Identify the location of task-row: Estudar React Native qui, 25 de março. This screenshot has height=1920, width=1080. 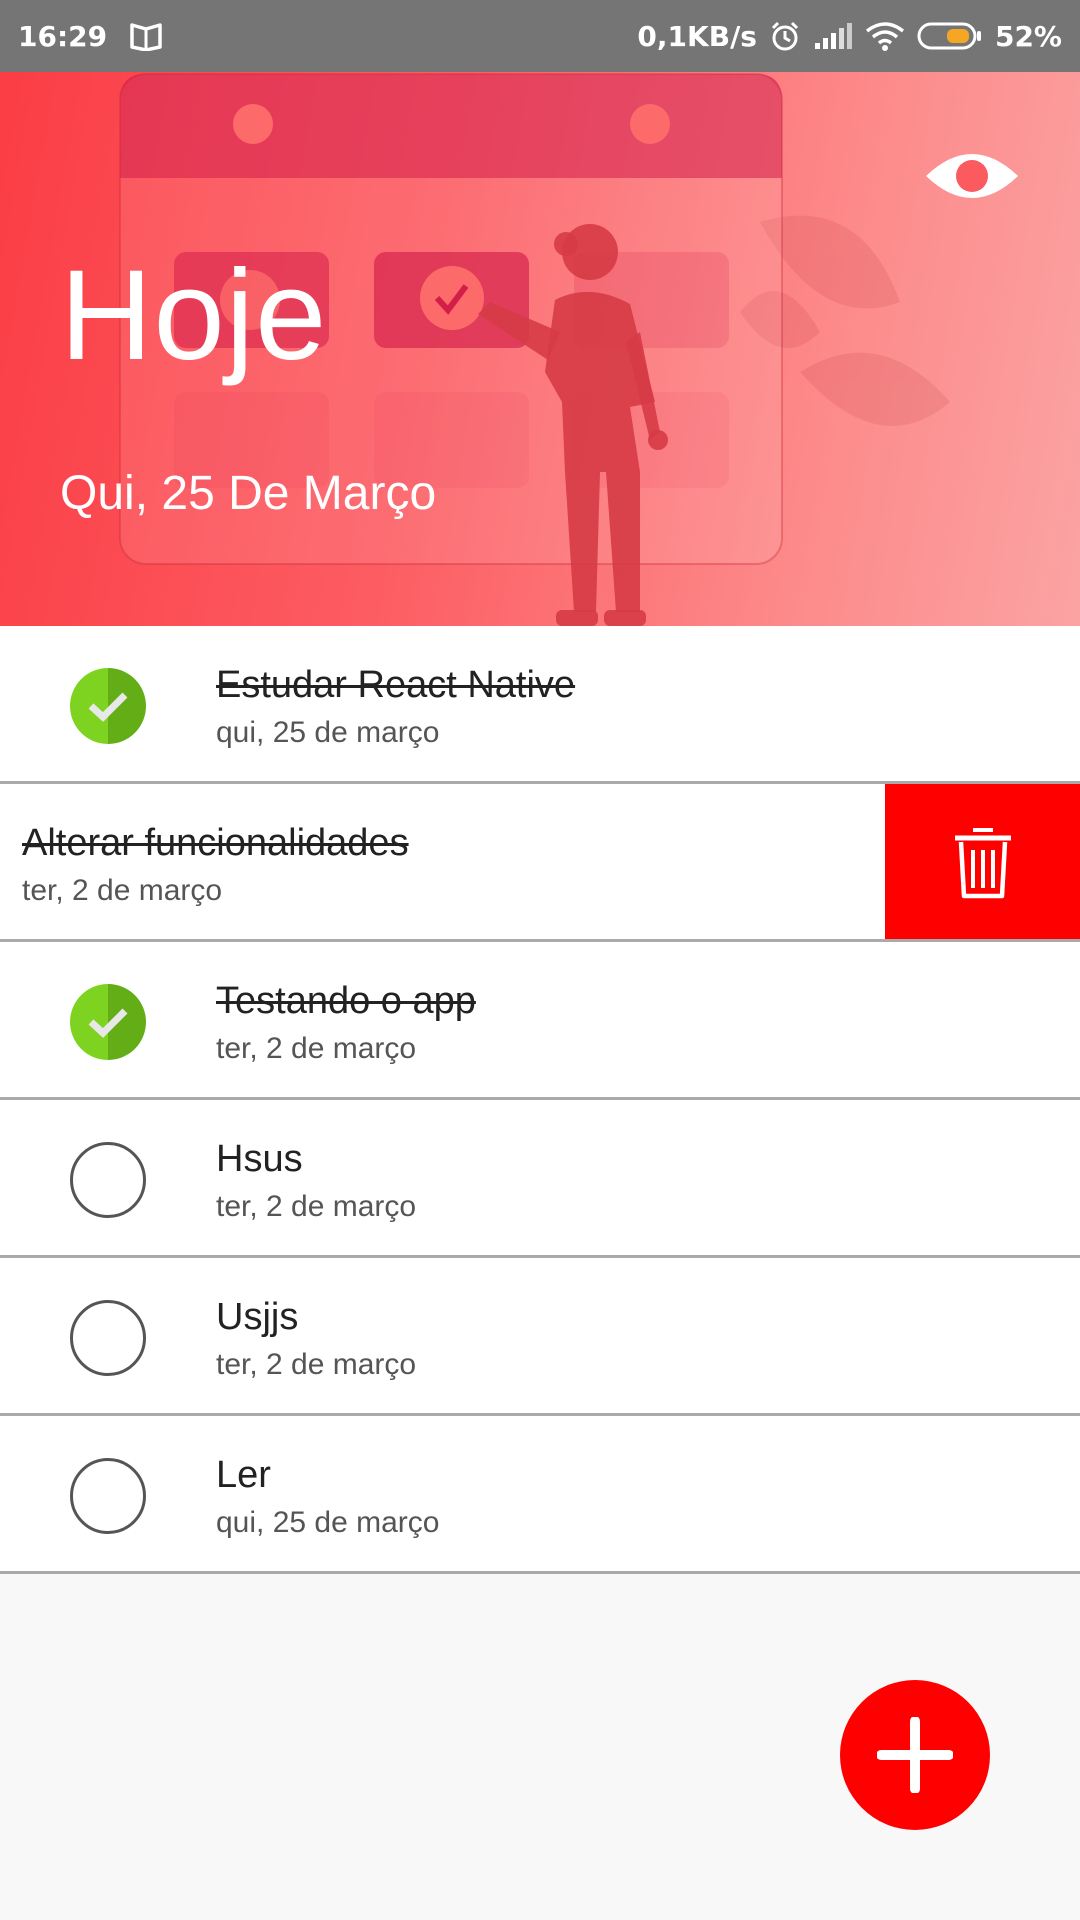
(540, 705).